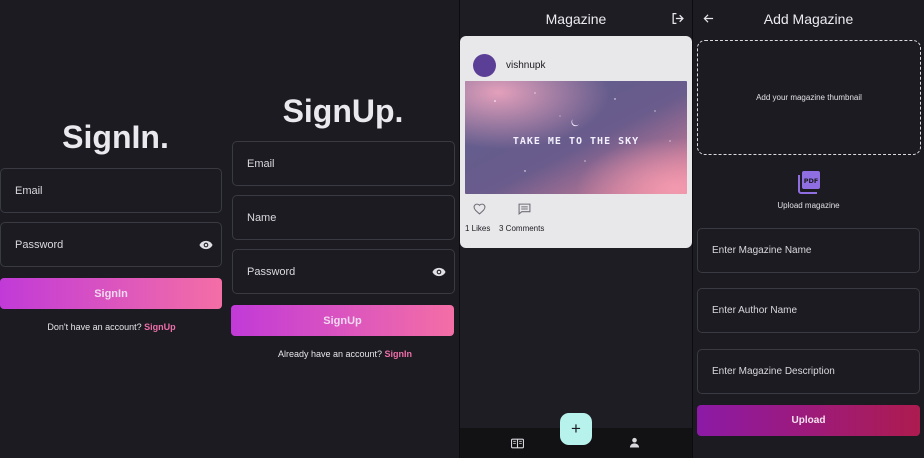 This screenshot has height=458, width=924. I want to click on thumbnail-dropzone: Add your magazine thumbnail, so click(809, 97).